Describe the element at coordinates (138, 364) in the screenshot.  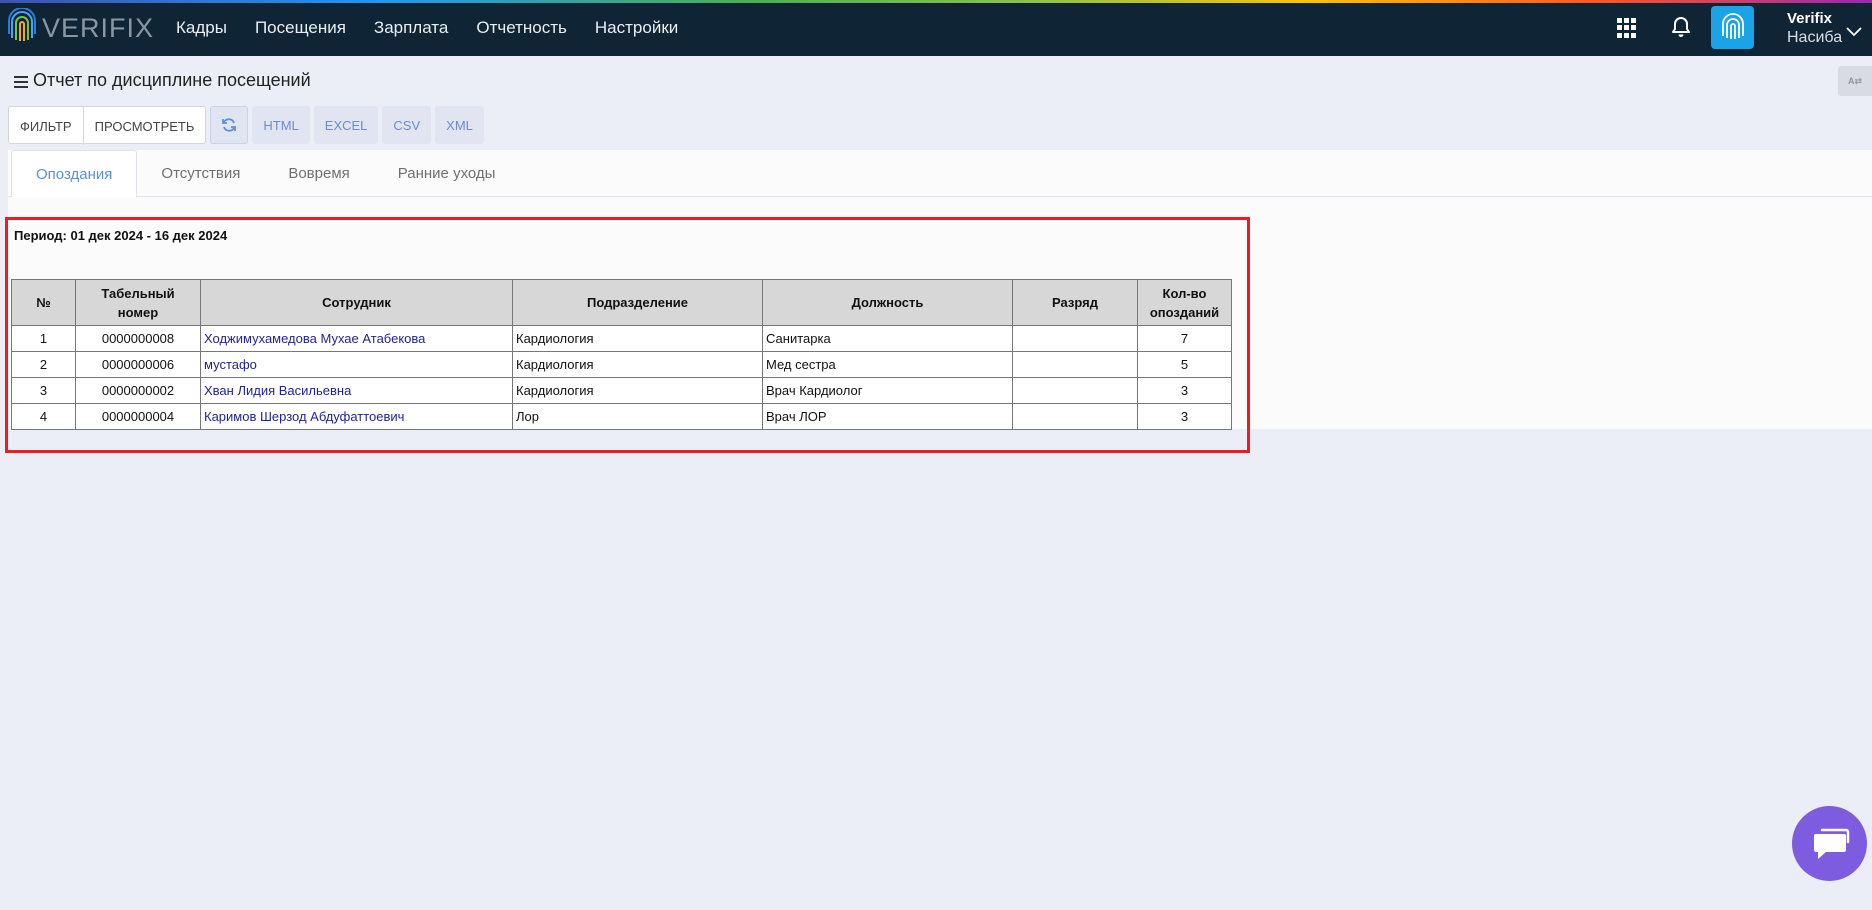
I see `tab-number: 0000000006` at that location.